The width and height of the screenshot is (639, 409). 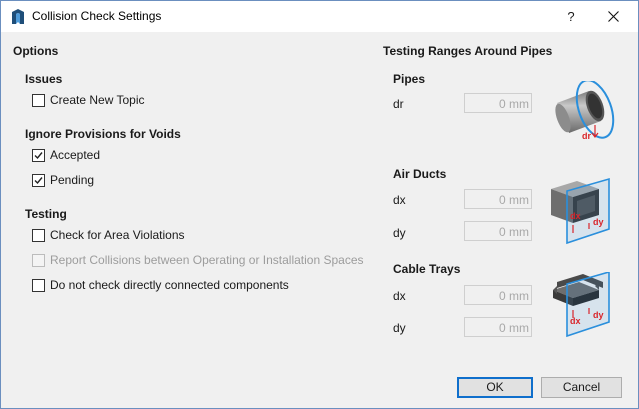 What do you see at coordinates (571, 16) in the screenshot?
I see `help-button: ?` at bounding box center [571, 16].